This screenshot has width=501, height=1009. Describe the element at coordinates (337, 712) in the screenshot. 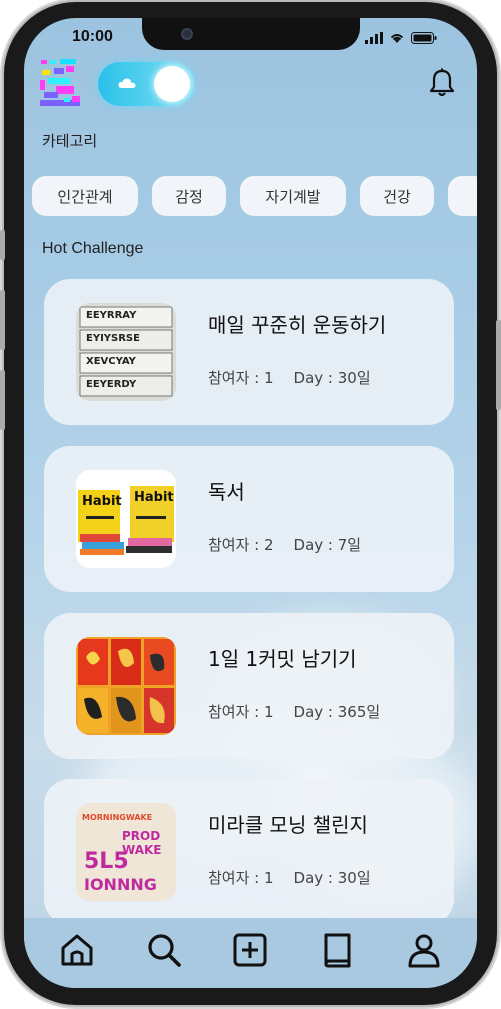

I see `challenge-days: Day : 365일` at that location.